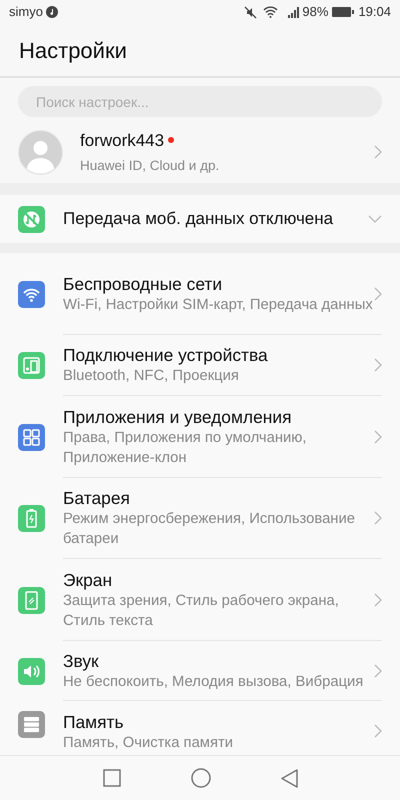 This screenshot has width=400, height=800. I want to click on item-subtitle: Режим энергосбережения, Использование батареи, so click(209, 529).